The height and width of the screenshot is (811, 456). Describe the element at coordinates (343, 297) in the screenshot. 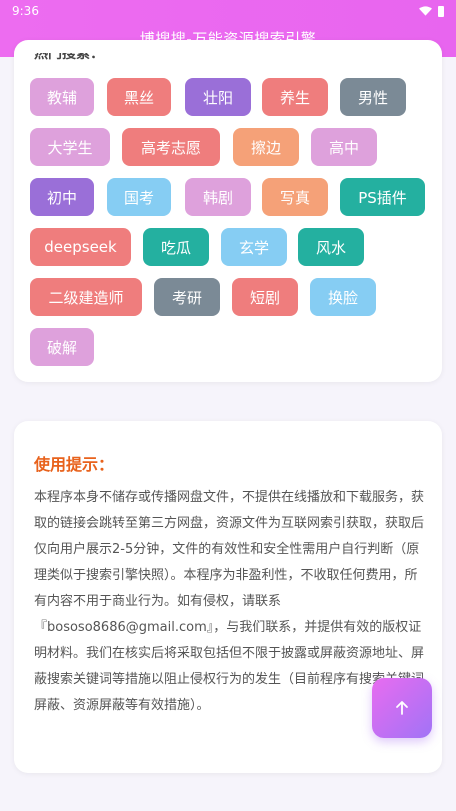

I see `hot-tag-button: 换脸` at that location.